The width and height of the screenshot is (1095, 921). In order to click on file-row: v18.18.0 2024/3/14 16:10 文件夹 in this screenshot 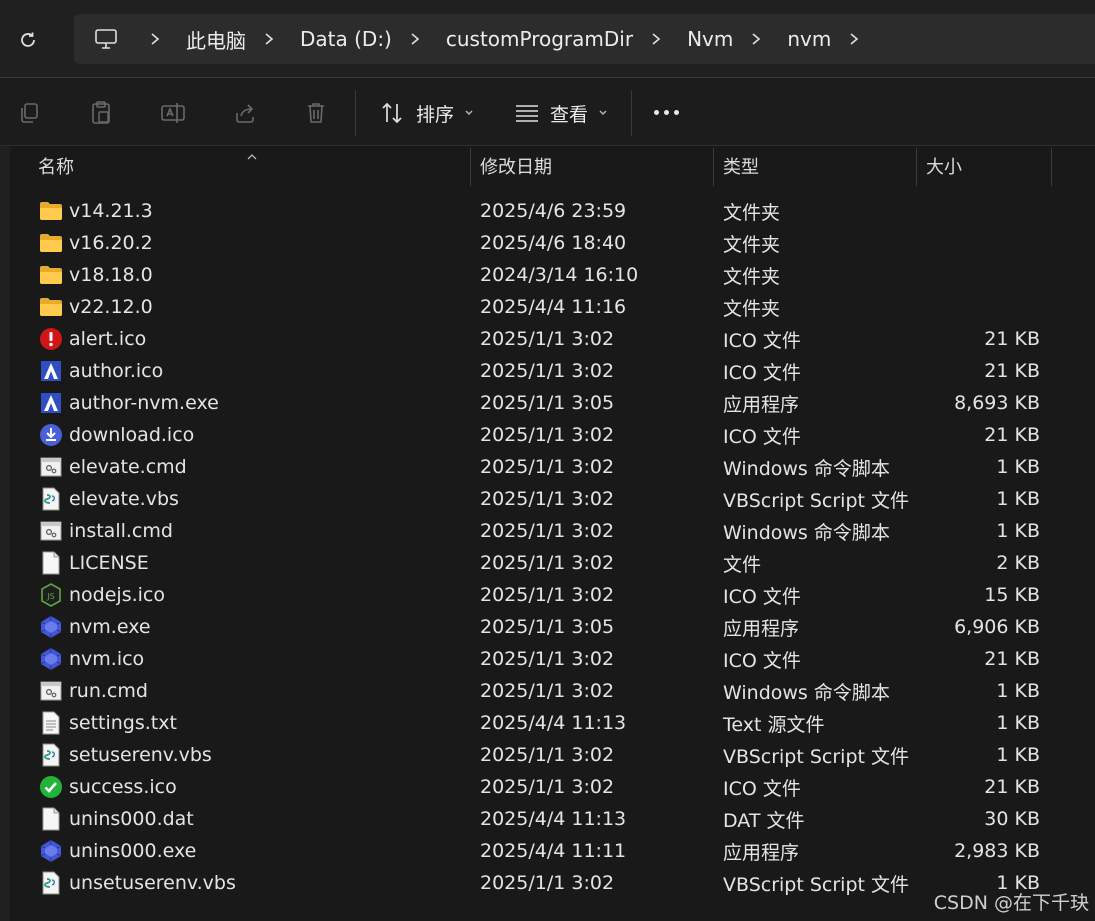, I will do `click(547, 275)`.